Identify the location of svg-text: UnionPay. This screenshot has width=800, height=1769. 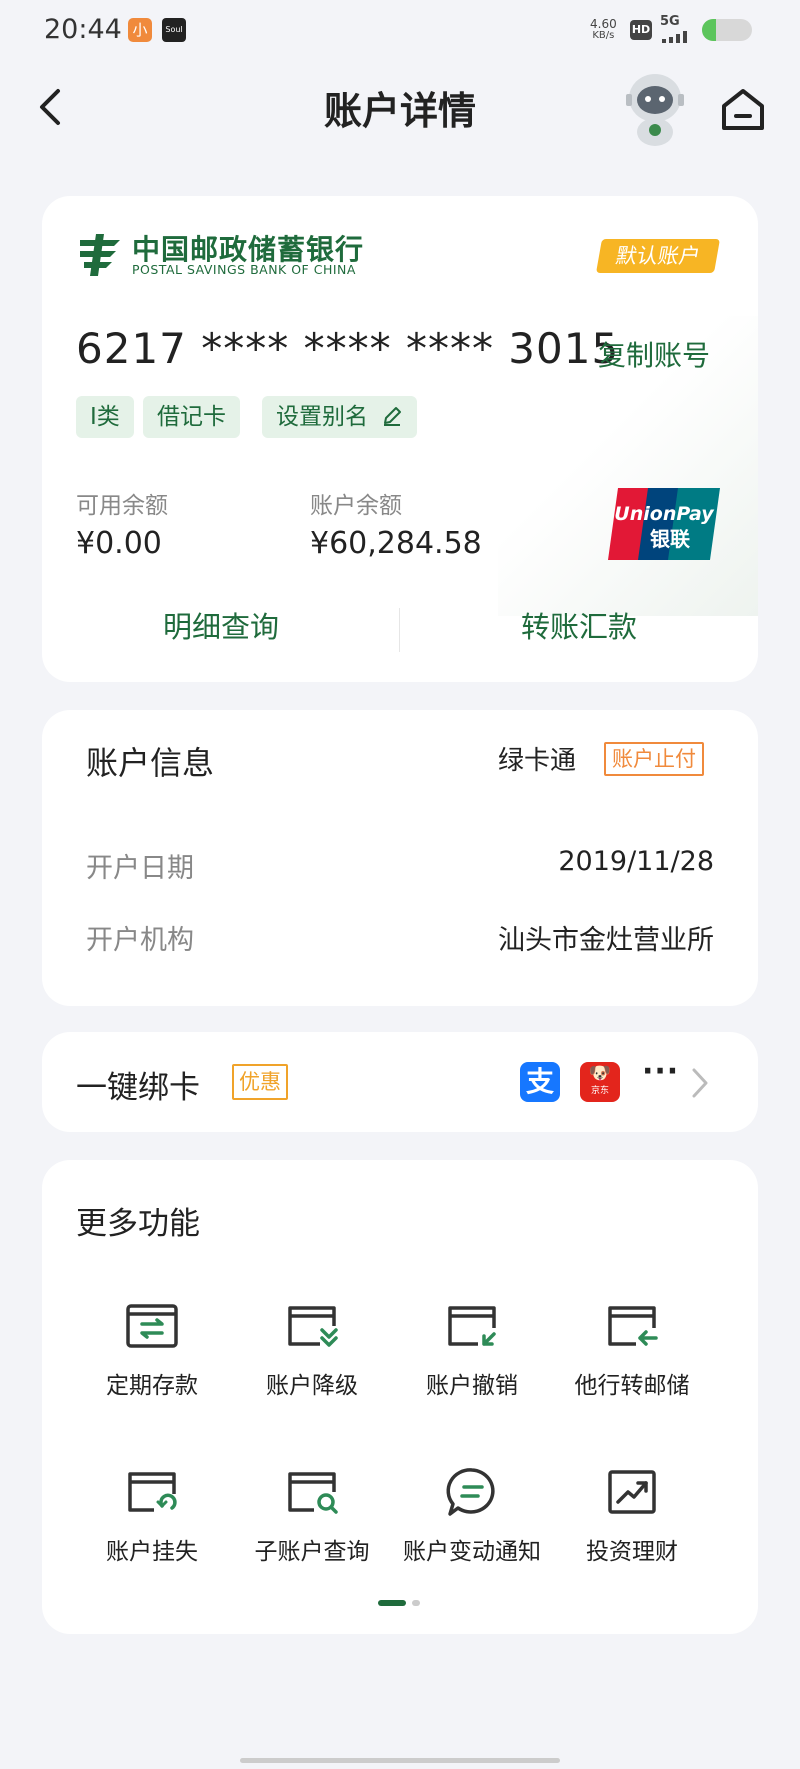
(664, 514).